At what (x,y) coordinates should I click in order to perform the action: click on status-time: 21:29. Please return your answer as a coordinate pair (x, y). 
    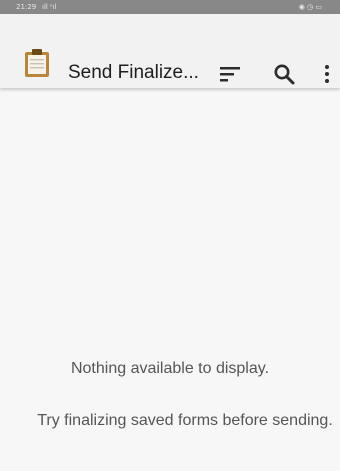
    Looking at the image, I should click on (26, 7).